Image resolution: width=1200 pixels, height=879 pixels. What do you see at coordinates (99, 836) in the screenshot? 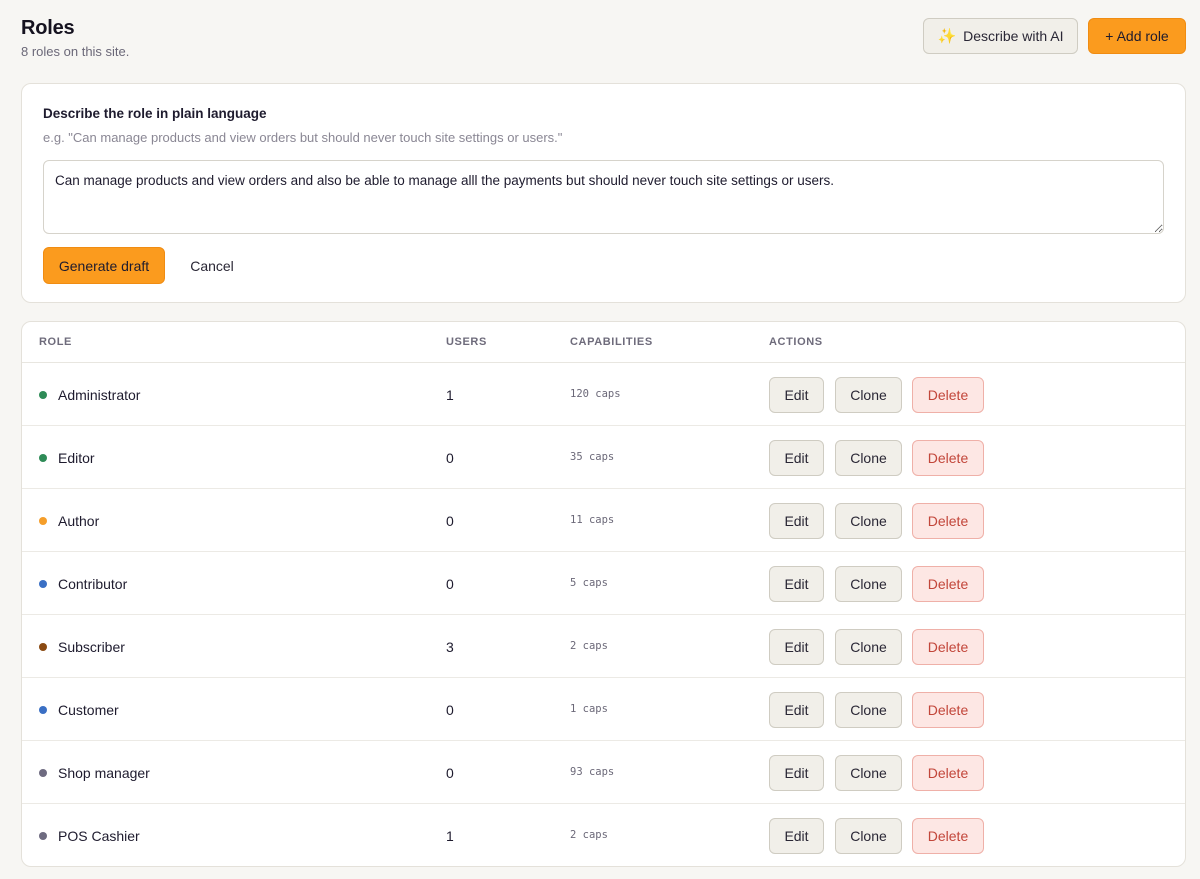
I see `role-name: POS Cashier` at bounding box center [99, 836].